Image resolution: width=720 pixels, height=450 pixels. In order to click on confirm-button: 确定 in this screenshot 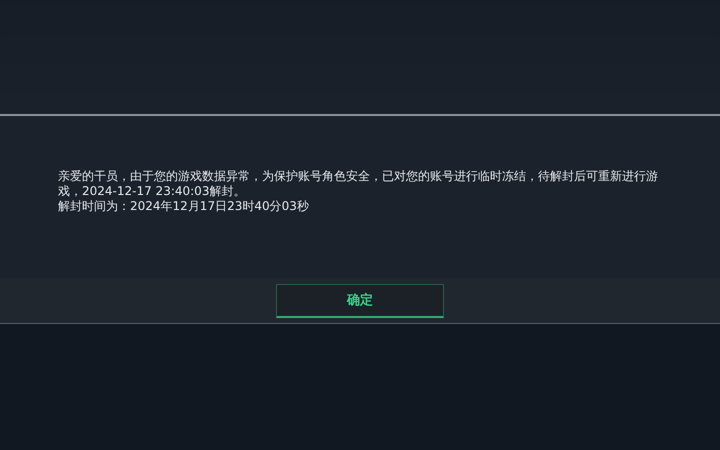, I will do `click(360, 301)`.